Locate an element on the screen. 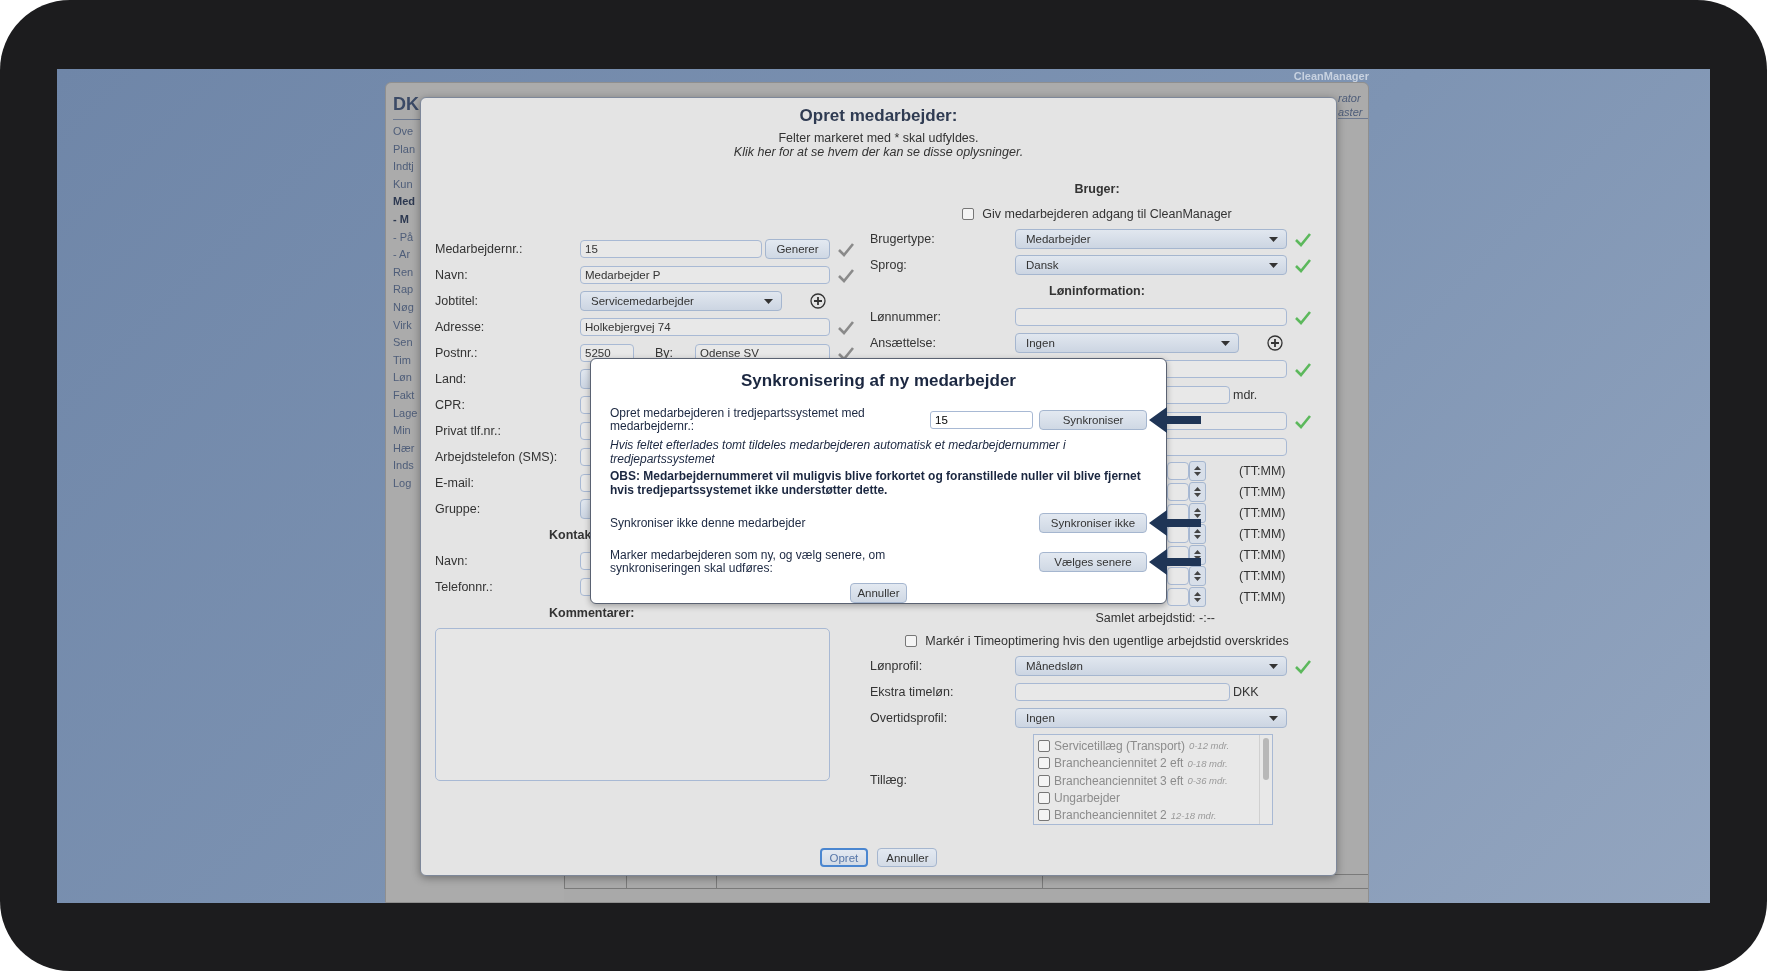 The image size is (1767, 971). checkbox-label: Giv medarbejderen adgang til CleanManager is located at coordinates (1107, 214).